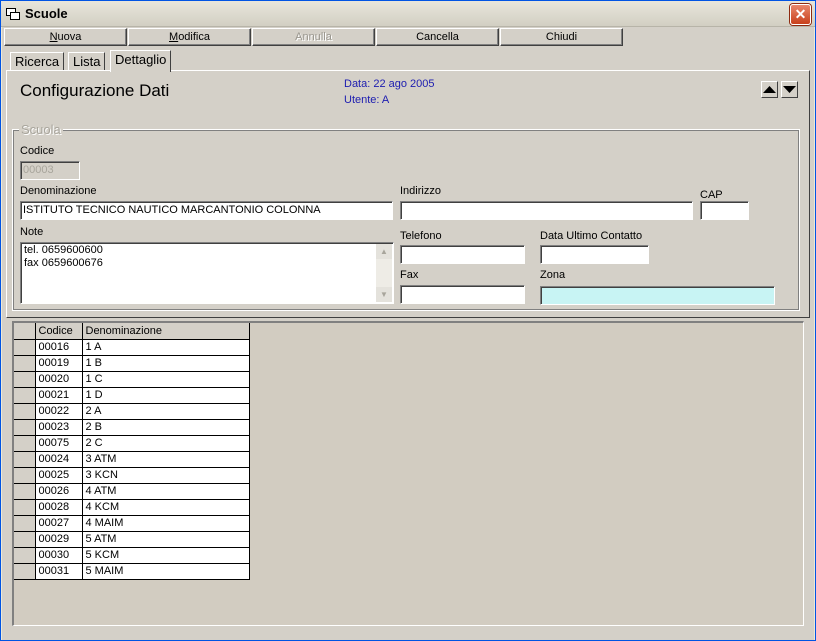 The width and height of the screenshot is (816, 641). What do you see at coordinates (166, 491) in the screenshot?
I see `denominazione-cell: 4 ATM` at bounding box center [166, 491].